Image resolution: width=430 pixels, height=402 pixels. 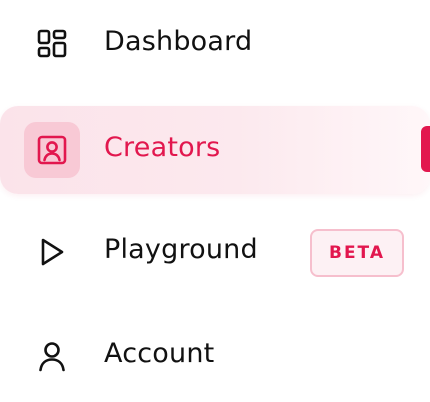 What do you see at coordinates (159, 353) in the screenshot?
I see `nav-item-label: Account` at bounding box center [159, 353].